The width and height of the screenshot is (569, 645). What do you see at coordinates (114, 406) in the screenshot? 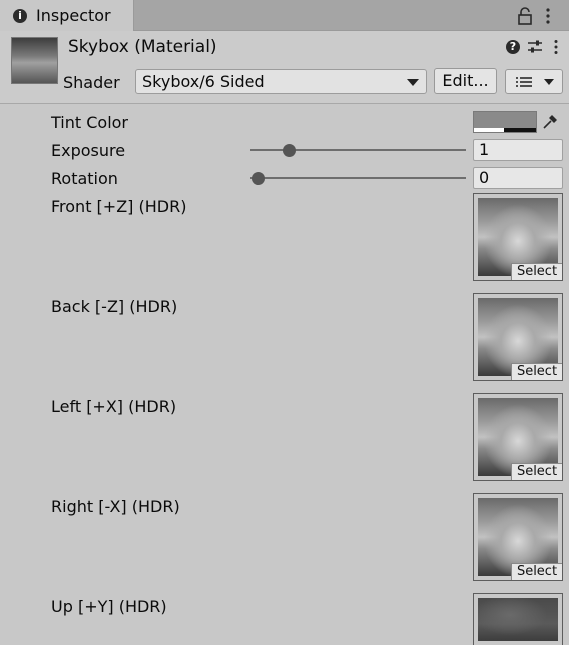
I see `texture-label-left: Left [+X] (HDR)` at bounding box center [114, 406].